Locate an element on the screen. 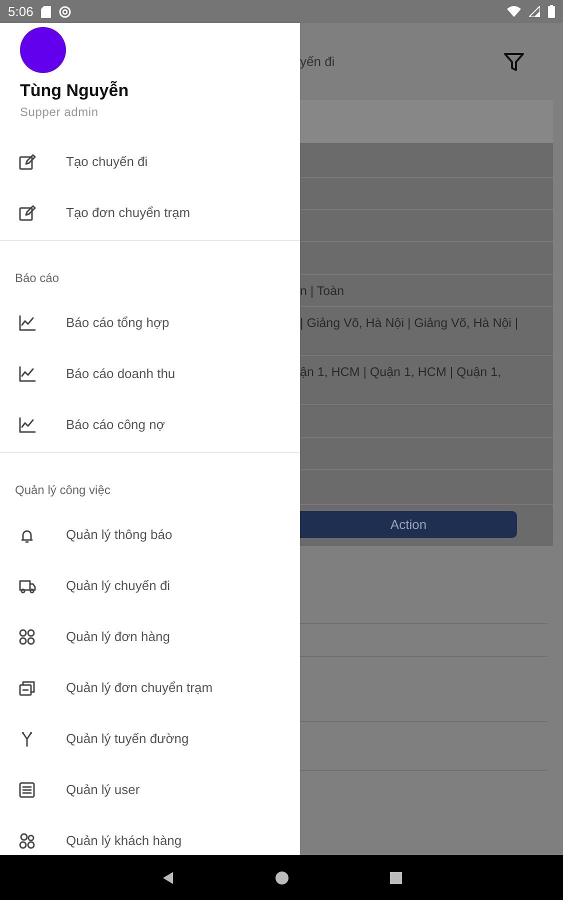  action-button: Action is located at coordinates (408, 524).